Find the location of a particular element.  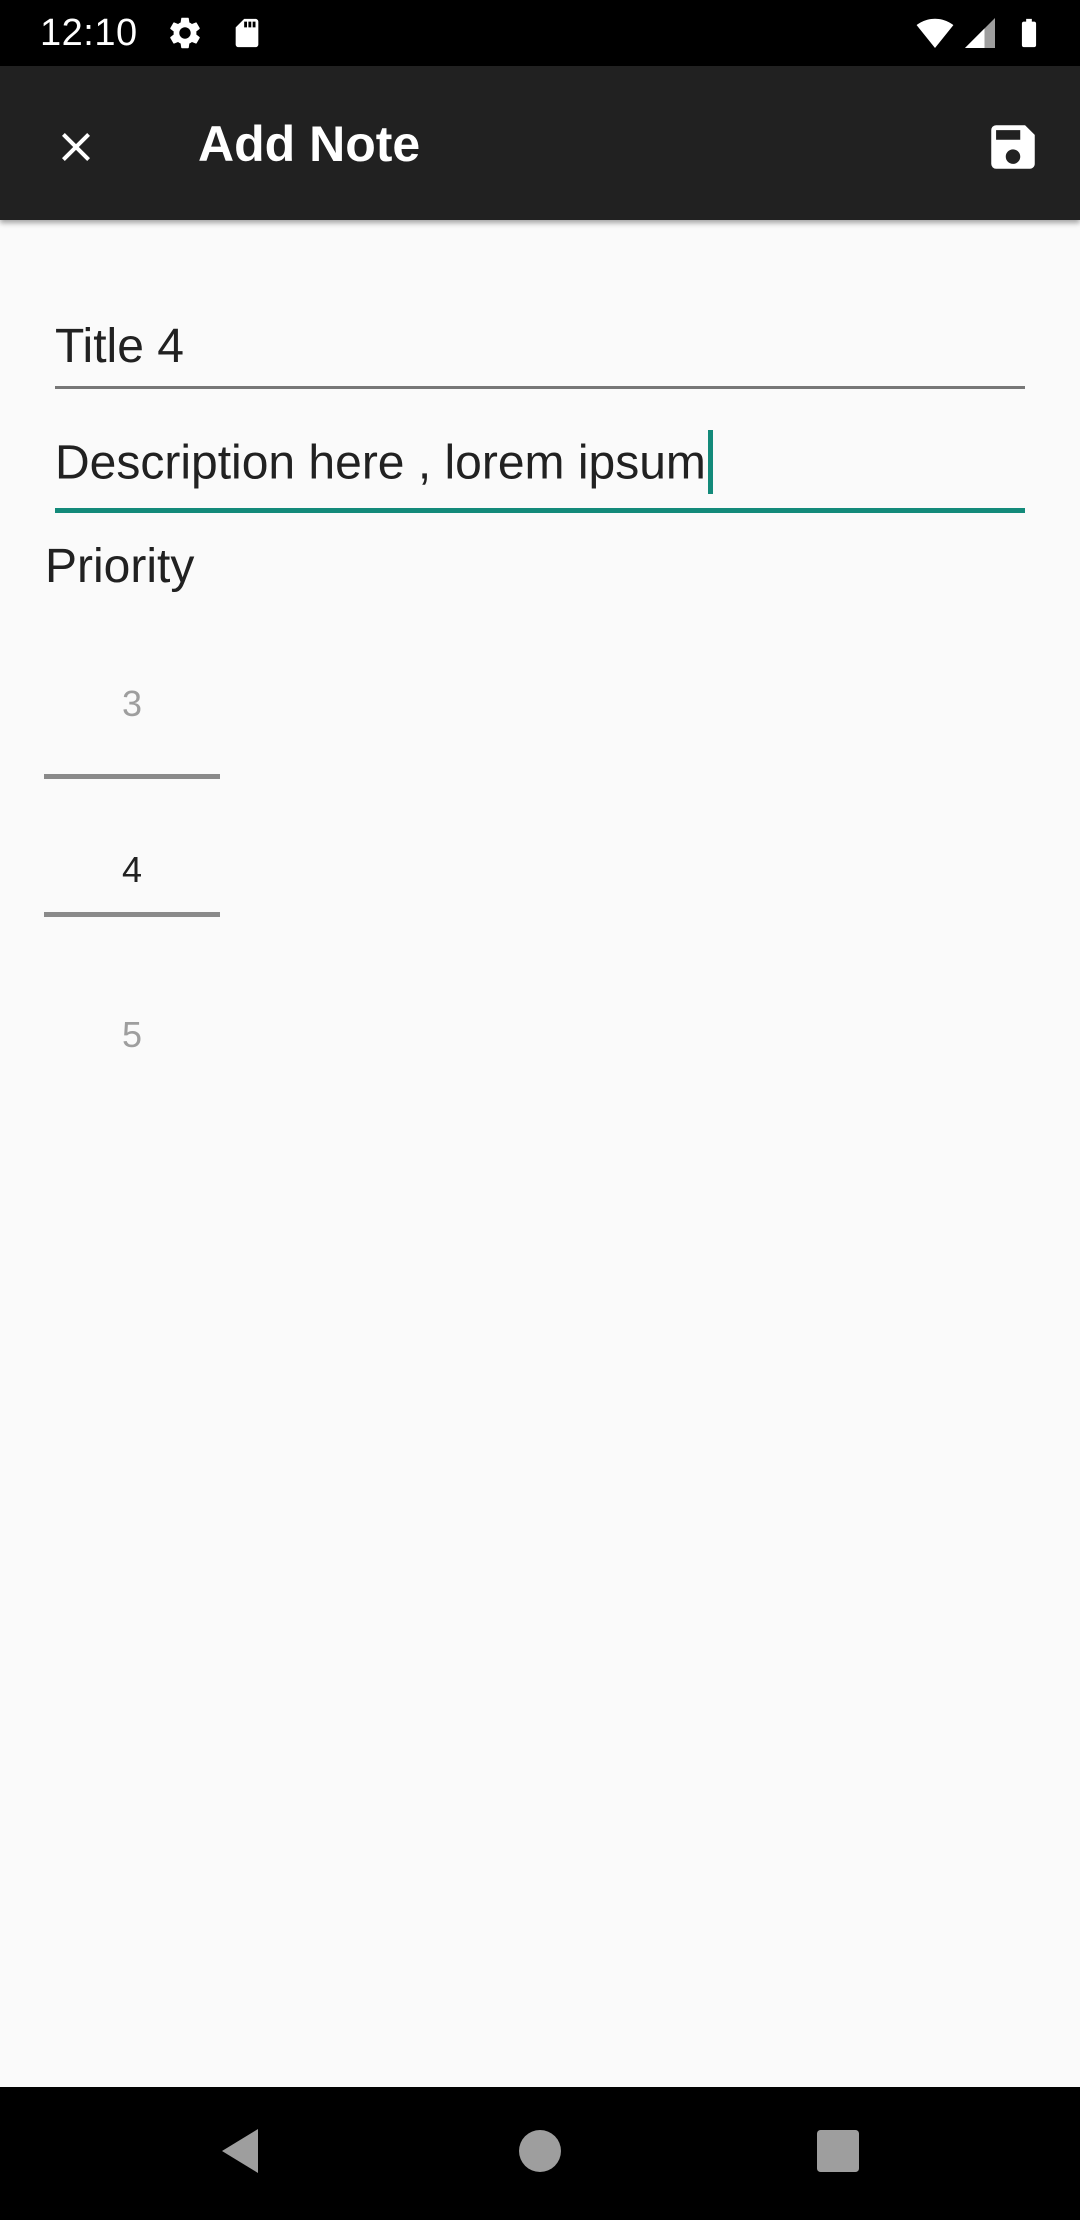

navigation-bar is located at coordinates (540, 2153).